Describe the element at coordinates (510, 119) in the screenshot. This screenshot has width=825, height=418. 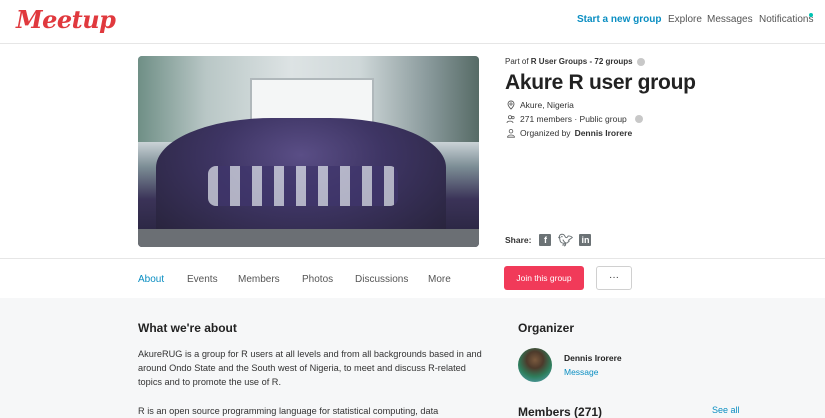
I see `members-icon` at that location.